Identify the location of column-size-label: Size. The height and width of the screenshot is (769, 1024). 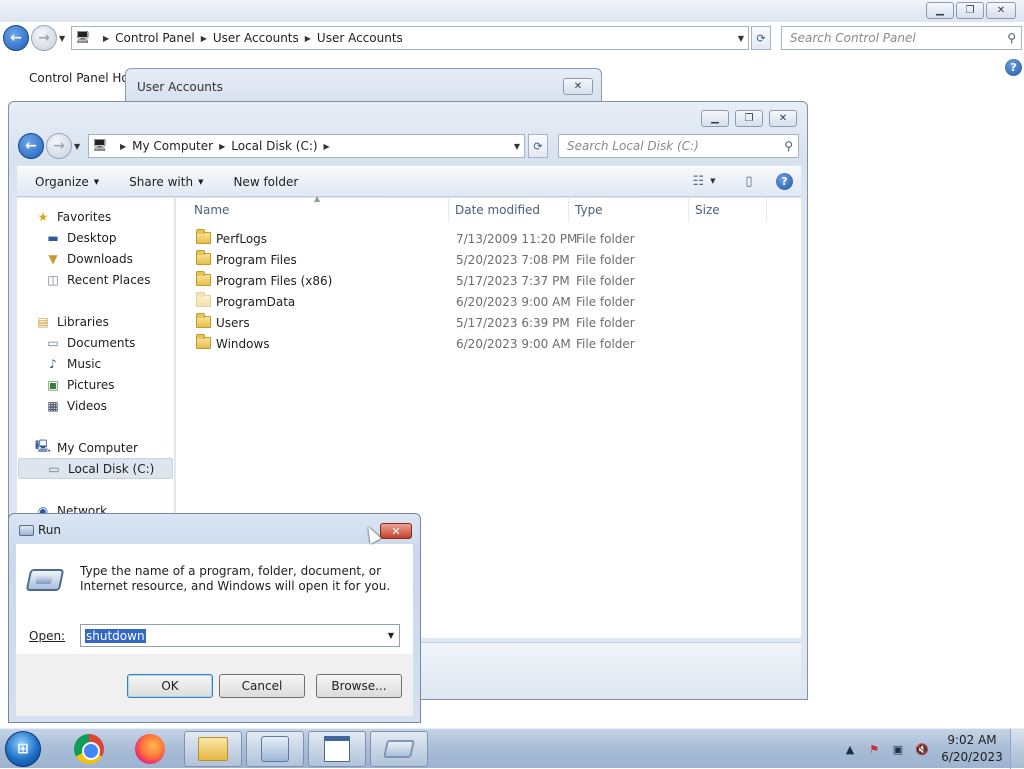
(707, 210).